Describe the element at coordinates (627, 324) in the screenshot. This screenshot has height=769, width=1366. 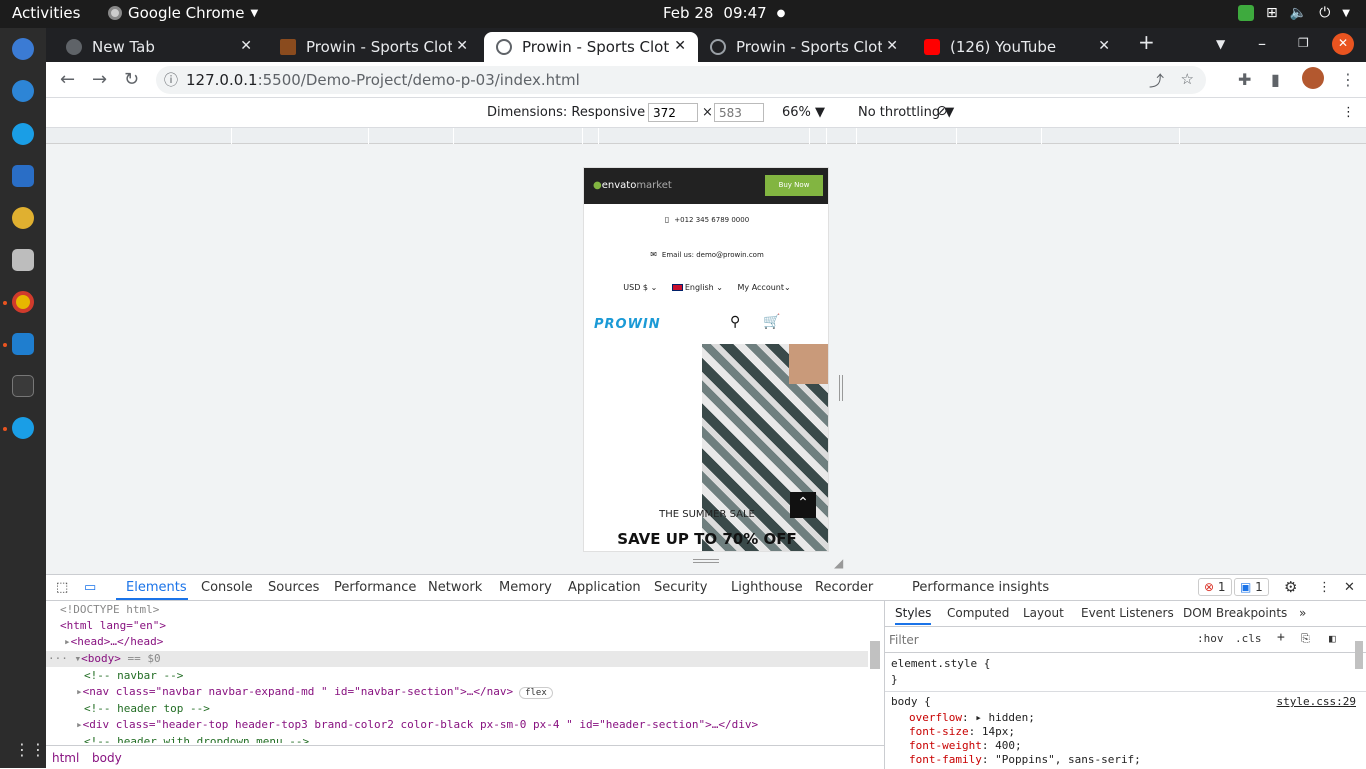
I see `brand-logo: PROWIN` at that location.